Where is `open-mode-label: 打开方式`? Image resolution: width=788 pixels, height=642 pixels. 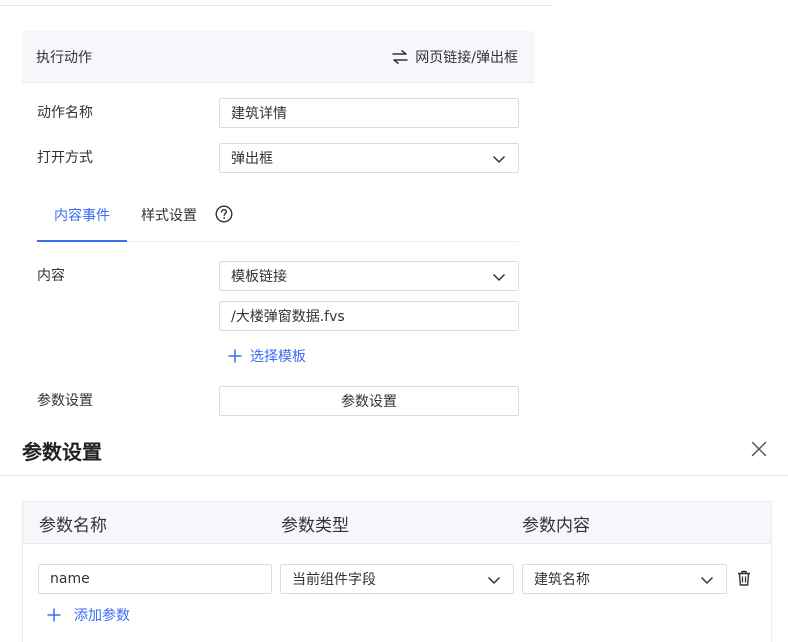
open-mode-label: 打开方式 is located at coordinates (65, 158).